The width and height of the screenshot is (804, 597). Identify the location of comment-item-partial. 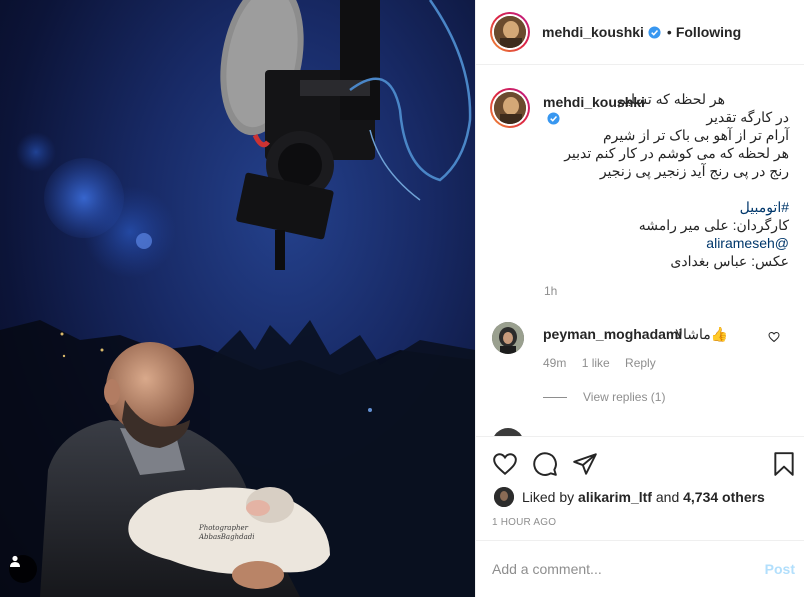
(642, 432).